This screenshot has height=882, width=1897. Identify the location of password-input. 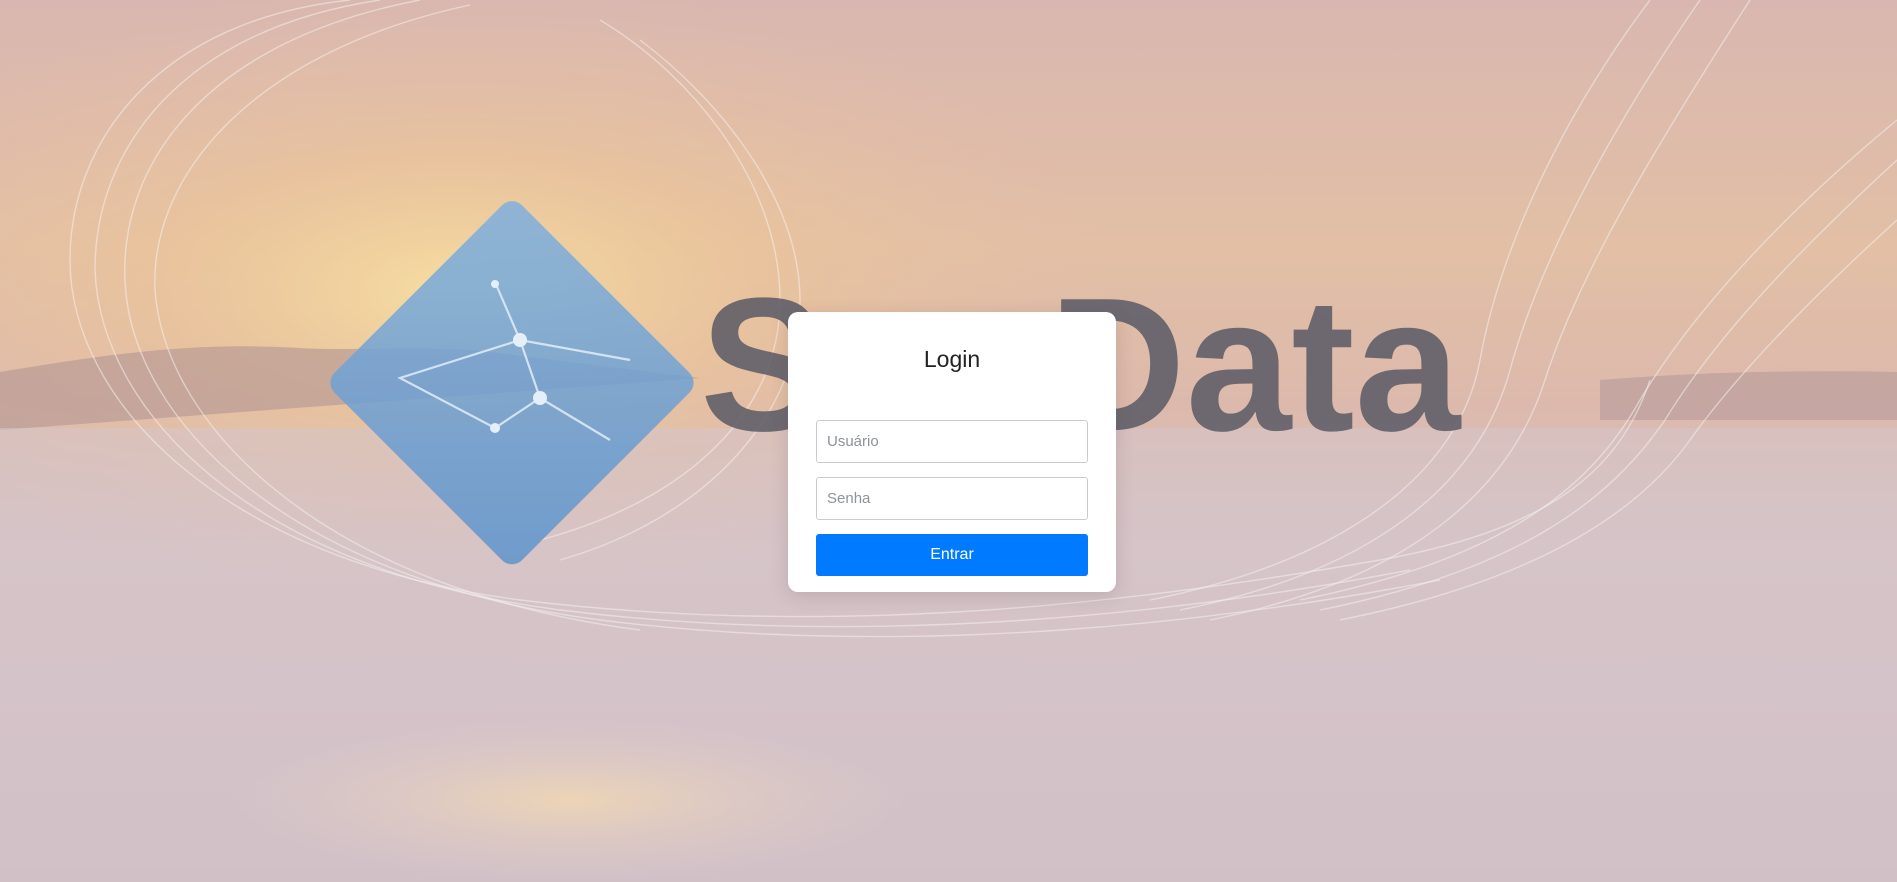
(952, 498).